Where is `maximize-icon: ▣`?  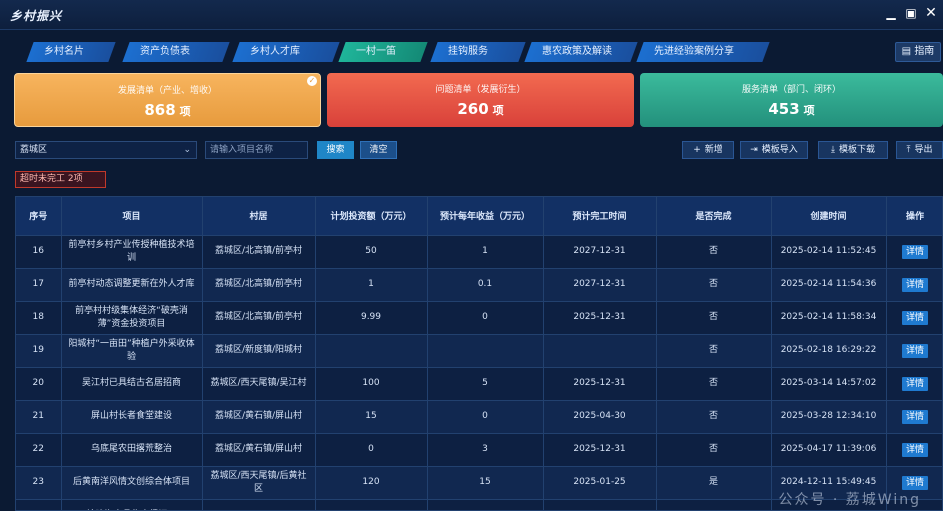 maximize-icon: ▣ is located at coordinates (911, 13).